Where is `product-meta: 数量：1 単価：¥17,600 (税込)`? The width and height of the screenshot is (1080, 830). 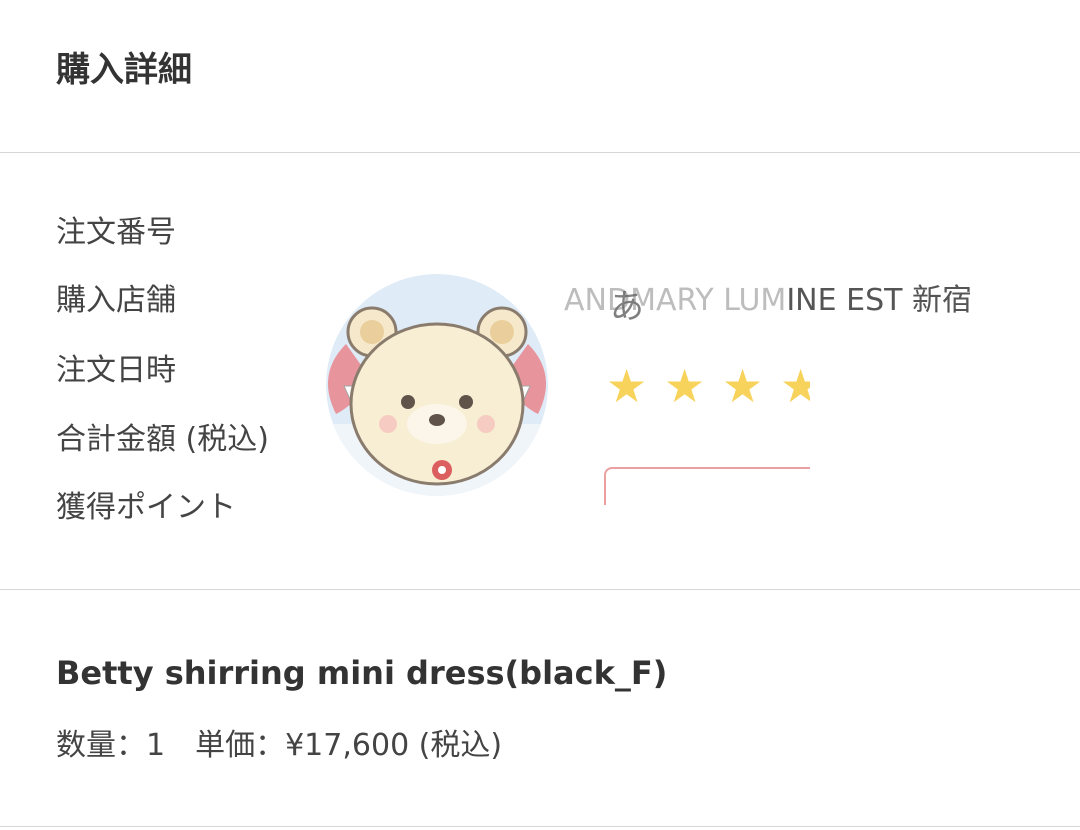 product-meta: 数量：1 単価：¥17,600 (税込) is located at coordinates (279, 746).